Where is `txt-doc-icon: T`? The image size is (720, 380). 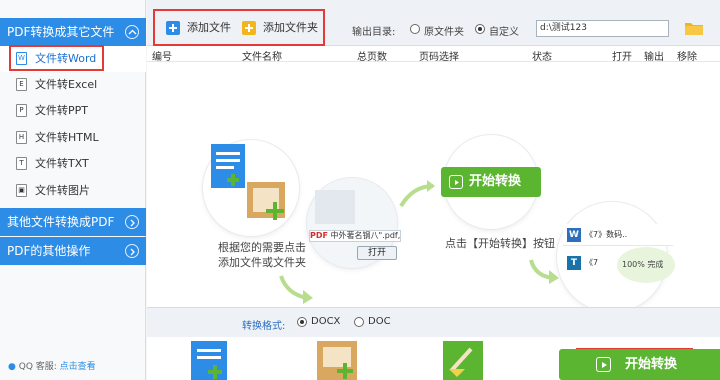 txt-doc-icon: T is located at coordinates (574, 263).